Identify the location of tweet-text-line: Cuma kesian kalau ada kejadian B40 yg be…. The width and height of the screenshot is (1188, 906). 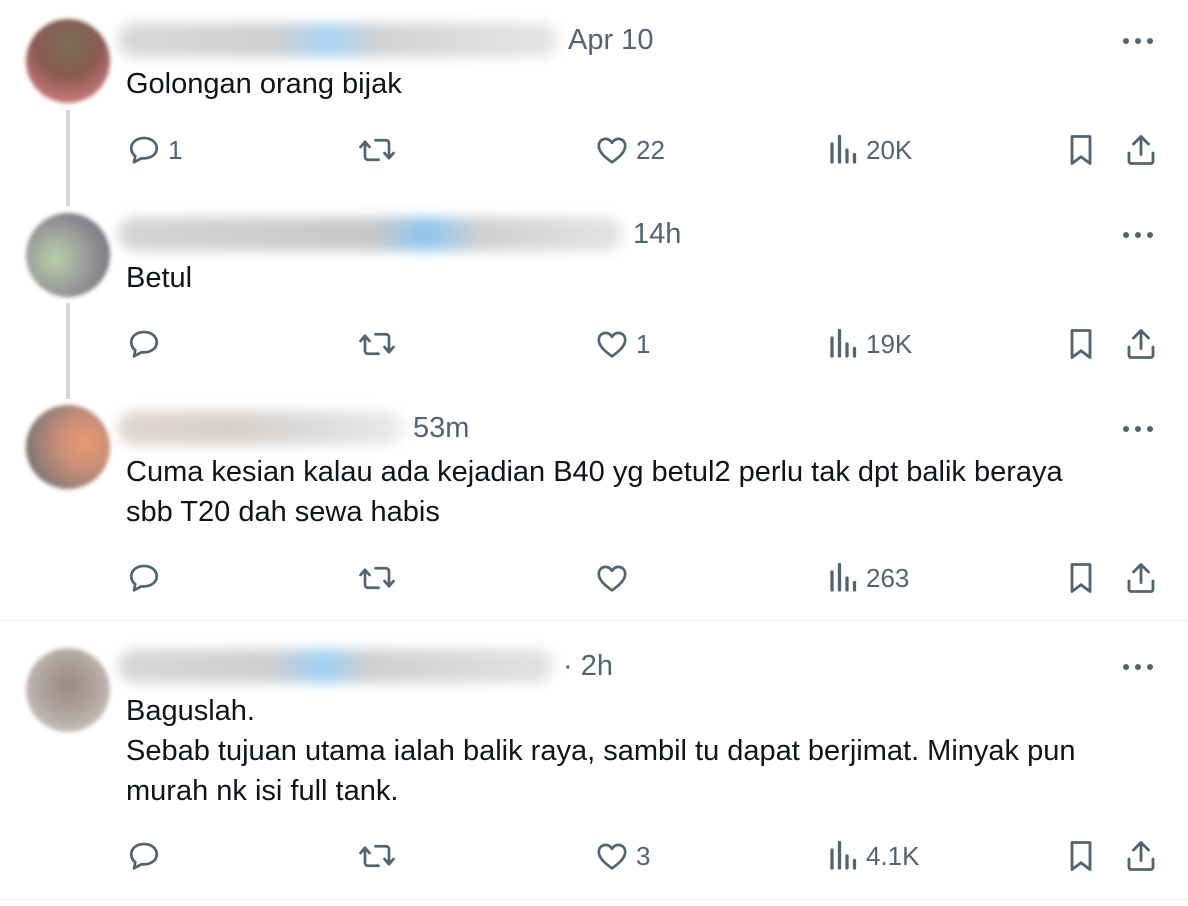
(594, 472).